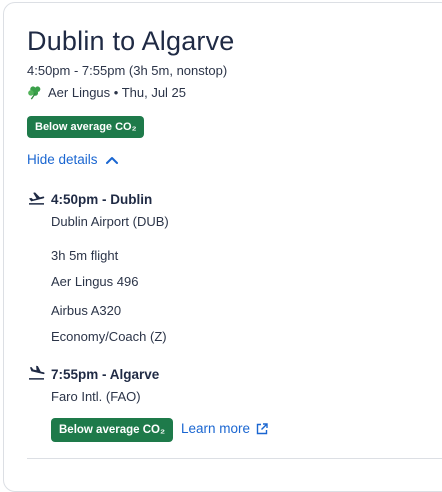 This screenshot has width=442, height=492. What do you see at coordinates (86, 310) in the screenshot?
I see `aircraft-type: Airbus A320` at bounding box center [86, 310].